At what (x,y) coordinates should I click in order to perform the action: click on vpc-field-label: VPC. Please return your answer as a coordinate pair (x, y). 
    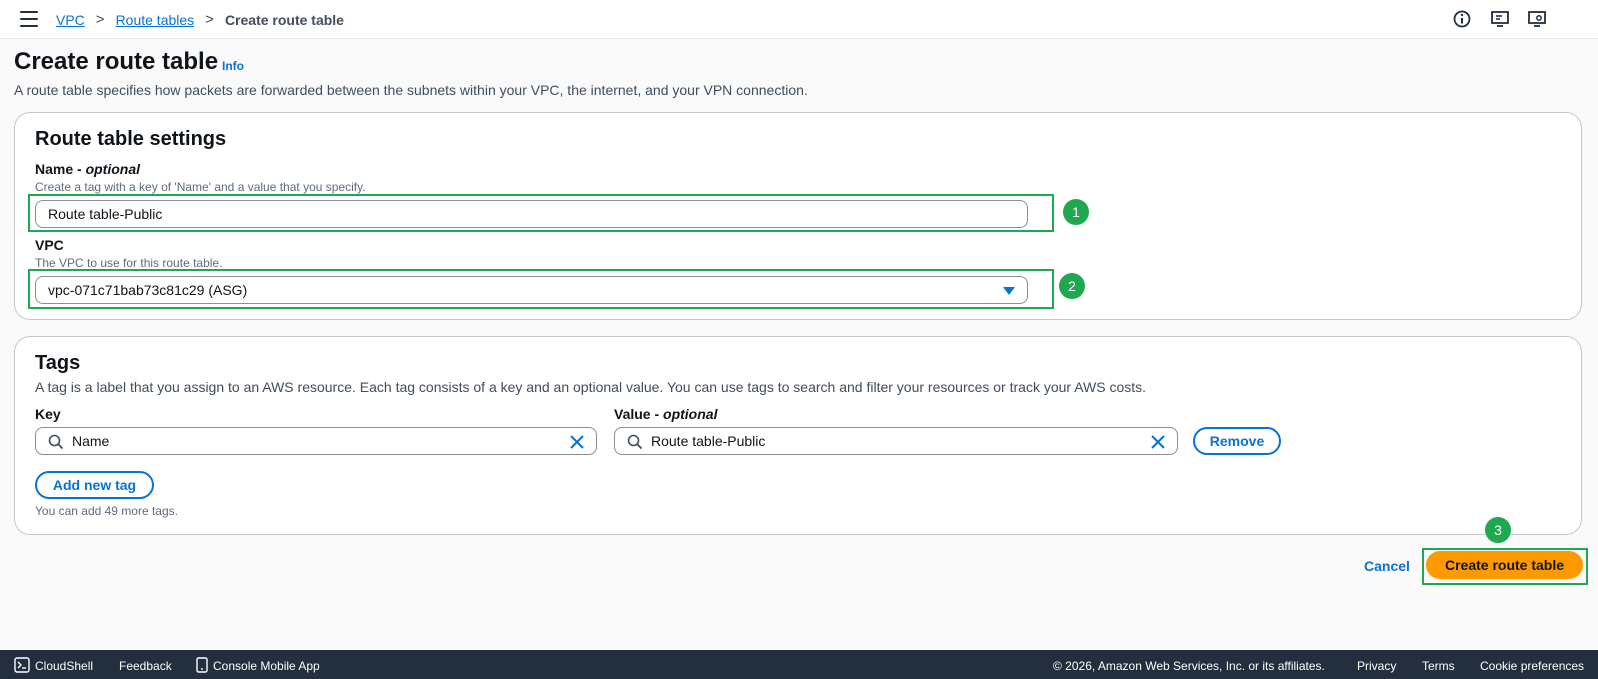
    Looking at the image, I should click on (49, 245).